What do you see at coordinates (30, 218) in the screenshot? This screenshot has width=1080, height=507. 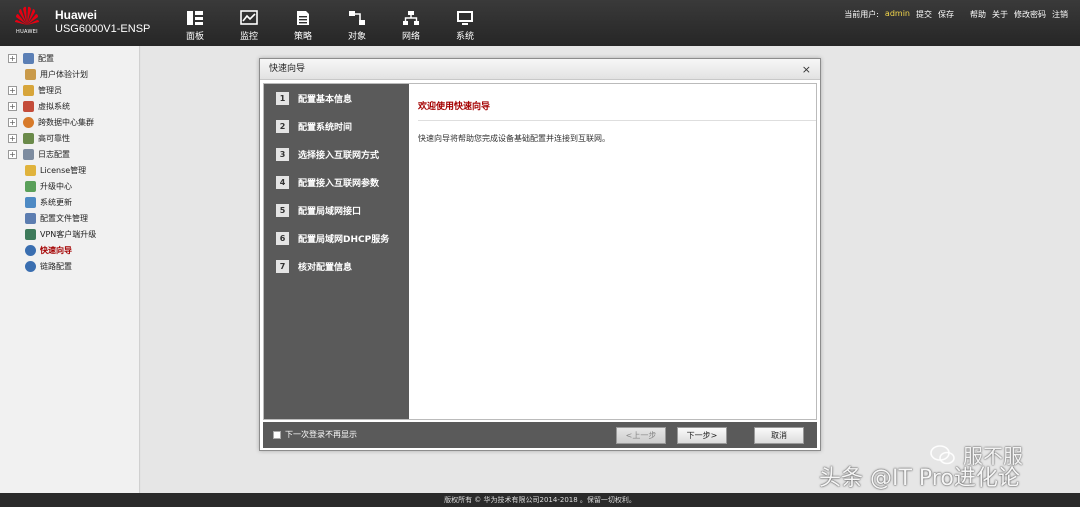 I see `config-file-icon` at bounding box center [30, 218].